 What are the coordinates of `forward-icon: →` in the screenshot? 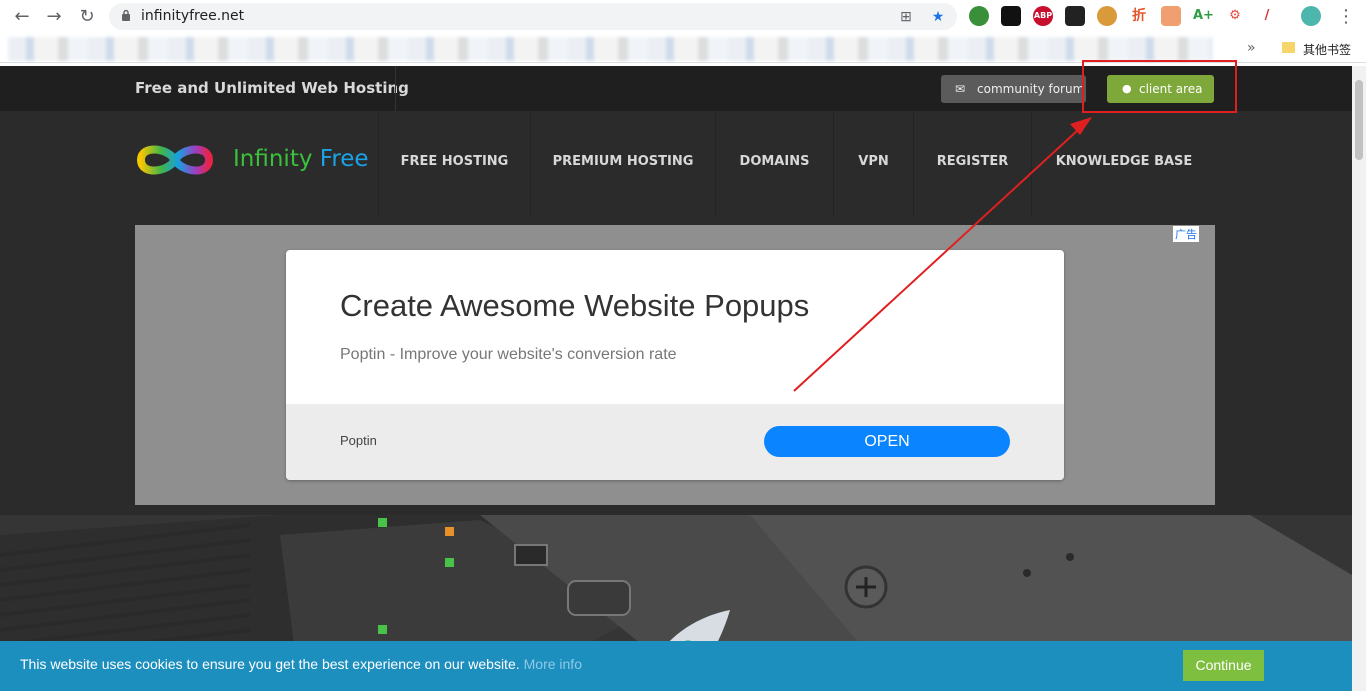 It's located at (54, 17).